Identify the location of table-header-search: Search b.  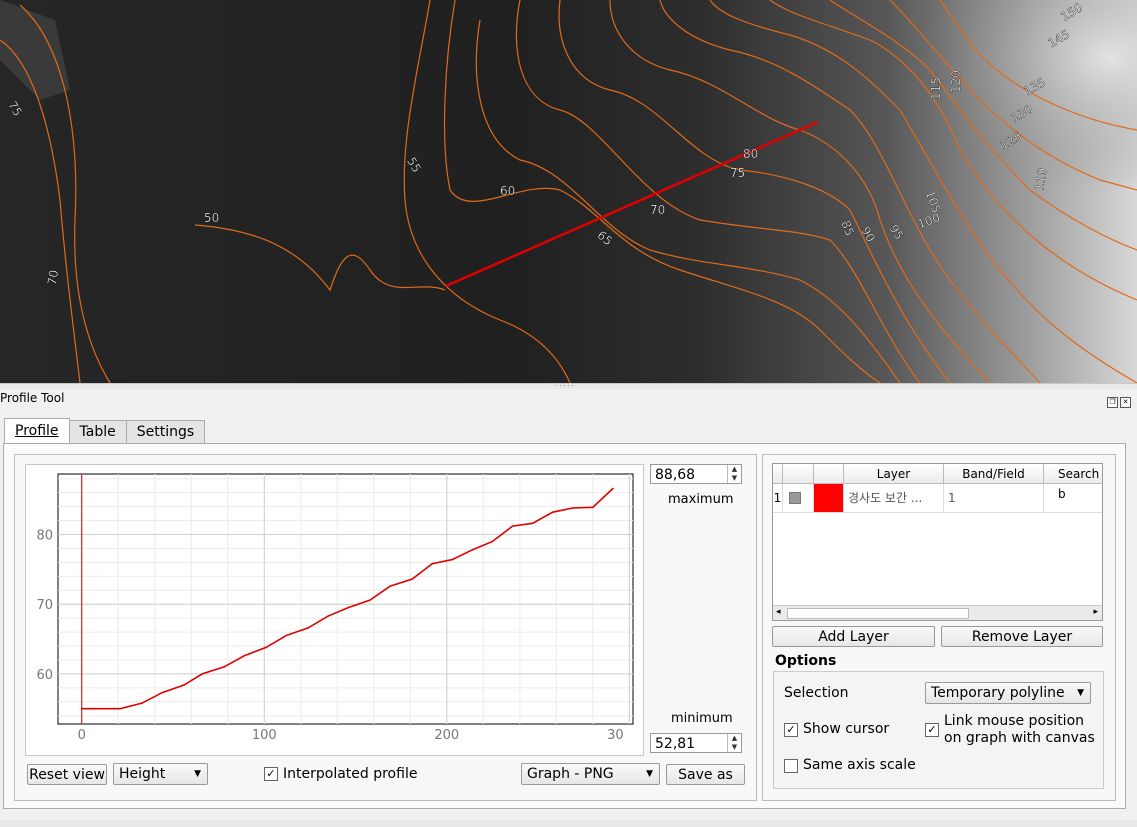
(1073, 482).